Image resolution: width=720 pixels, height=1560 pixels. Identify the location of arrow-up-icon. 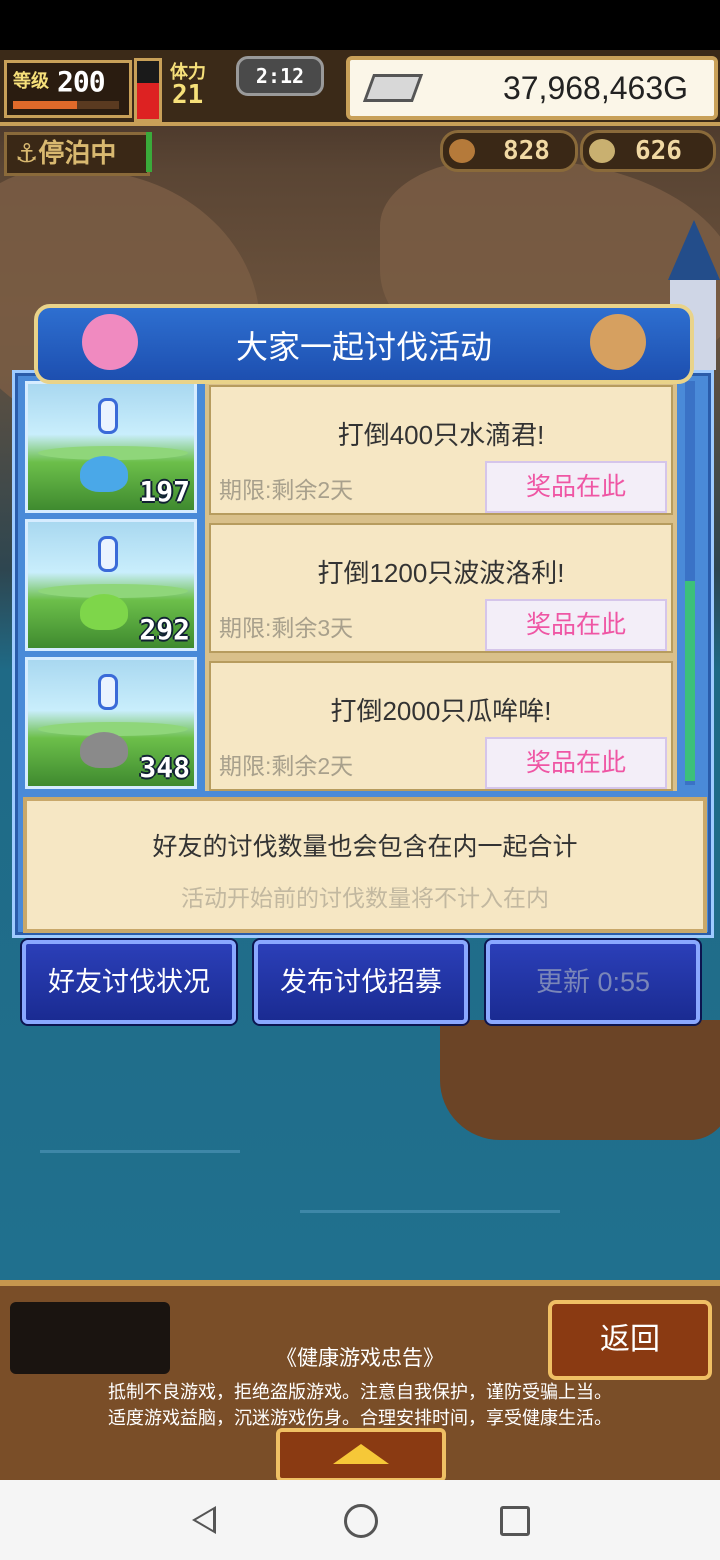
(361, 1454).